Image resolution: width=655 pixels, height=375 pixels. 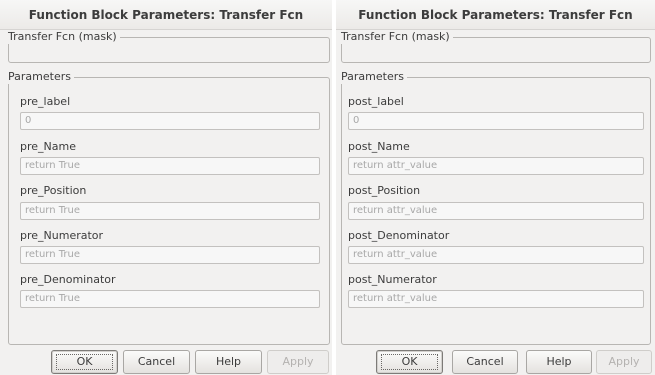 I want to click on param-label: post_Position, so click(x=384, y=190).